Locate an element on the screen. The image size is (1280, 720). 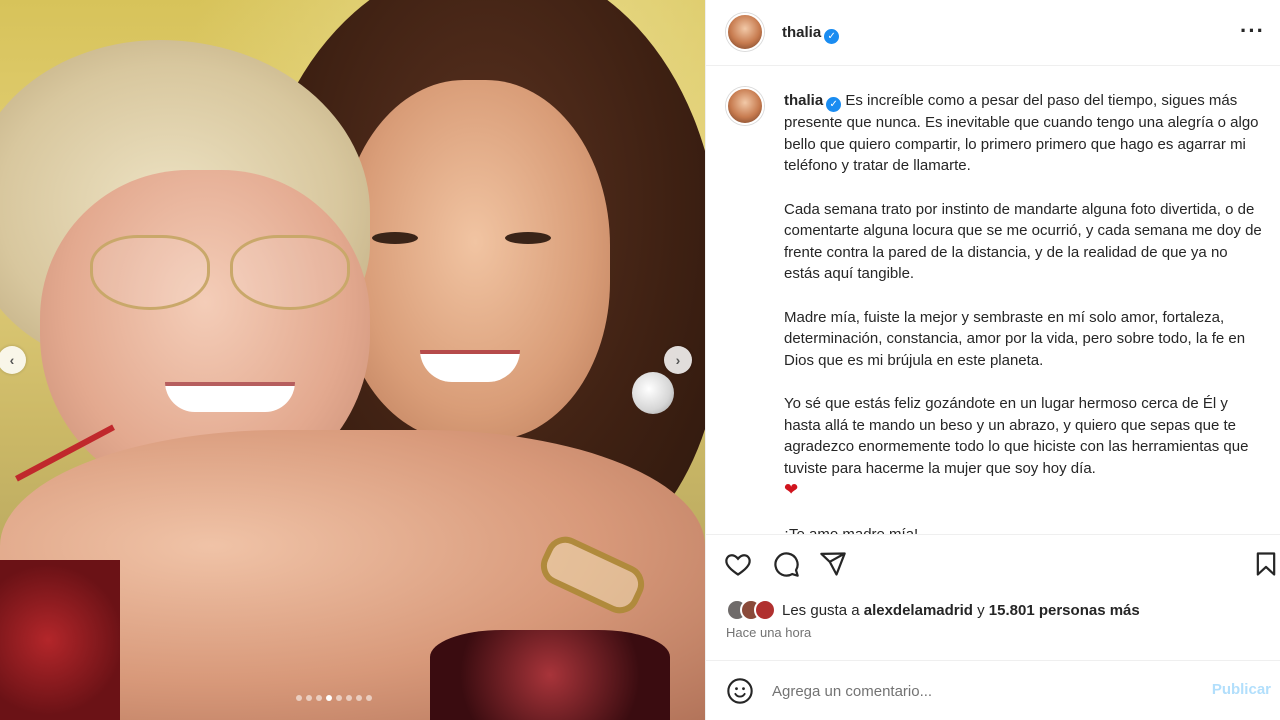
save-button is located at coordinates (1266, 565).